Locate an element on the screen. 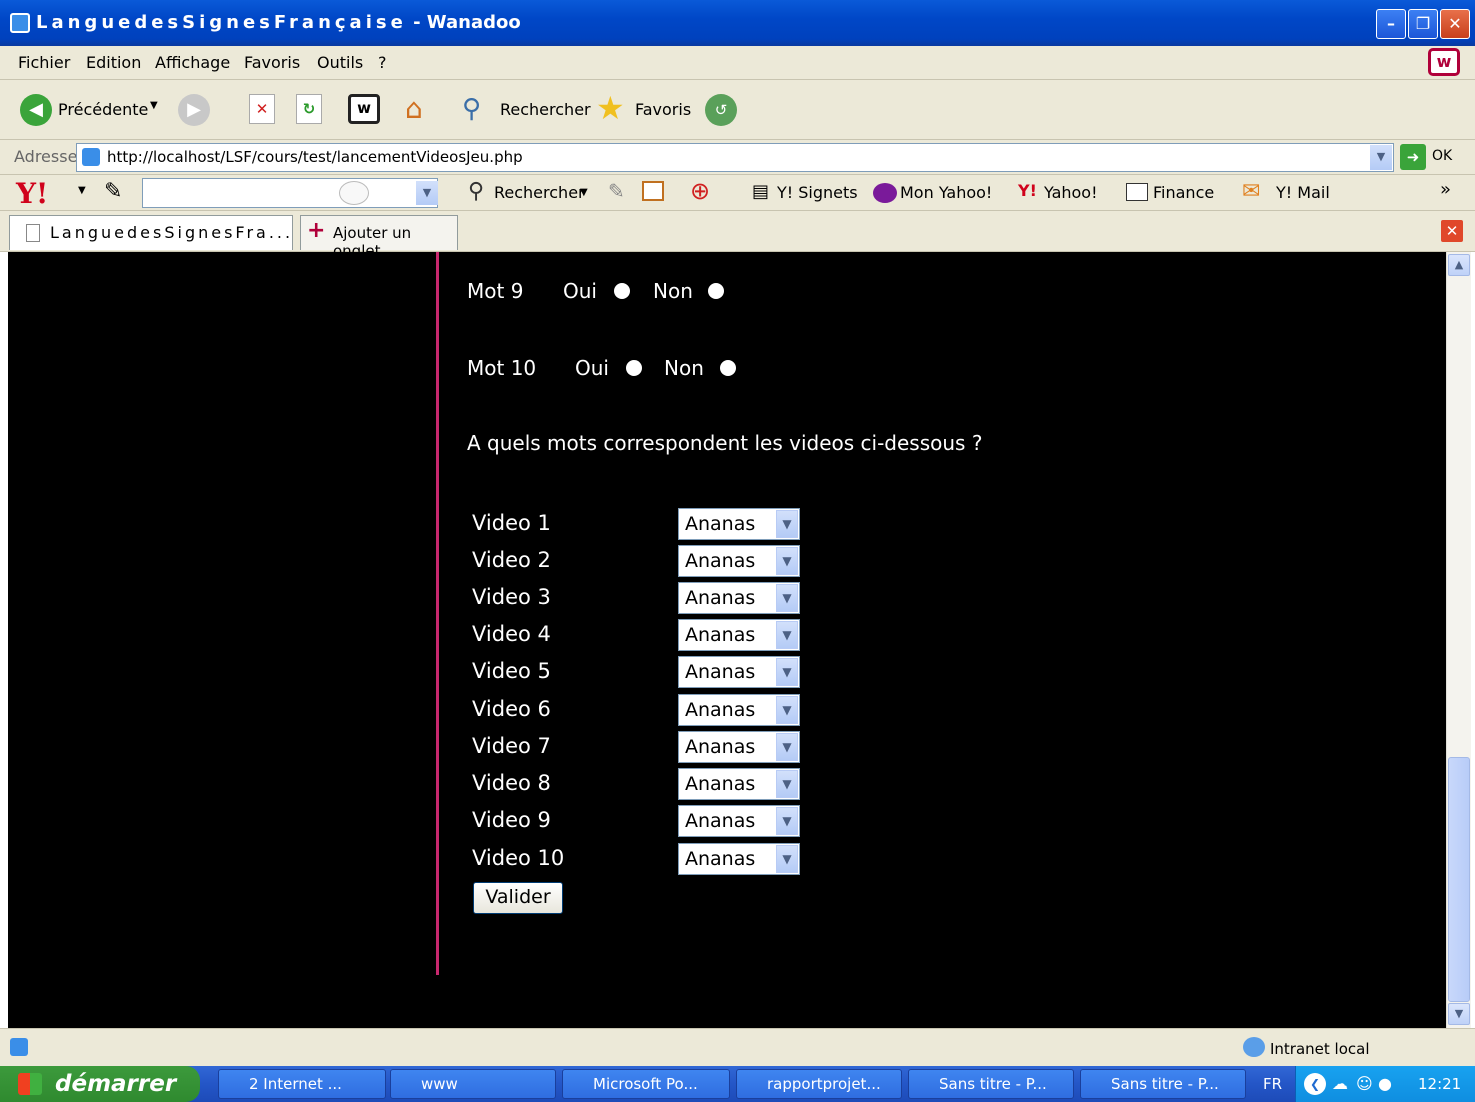 Image resolution: width=1475 pixels, height=1102 pixels. finance-button: Finance is located at coordinates (1183, 192).